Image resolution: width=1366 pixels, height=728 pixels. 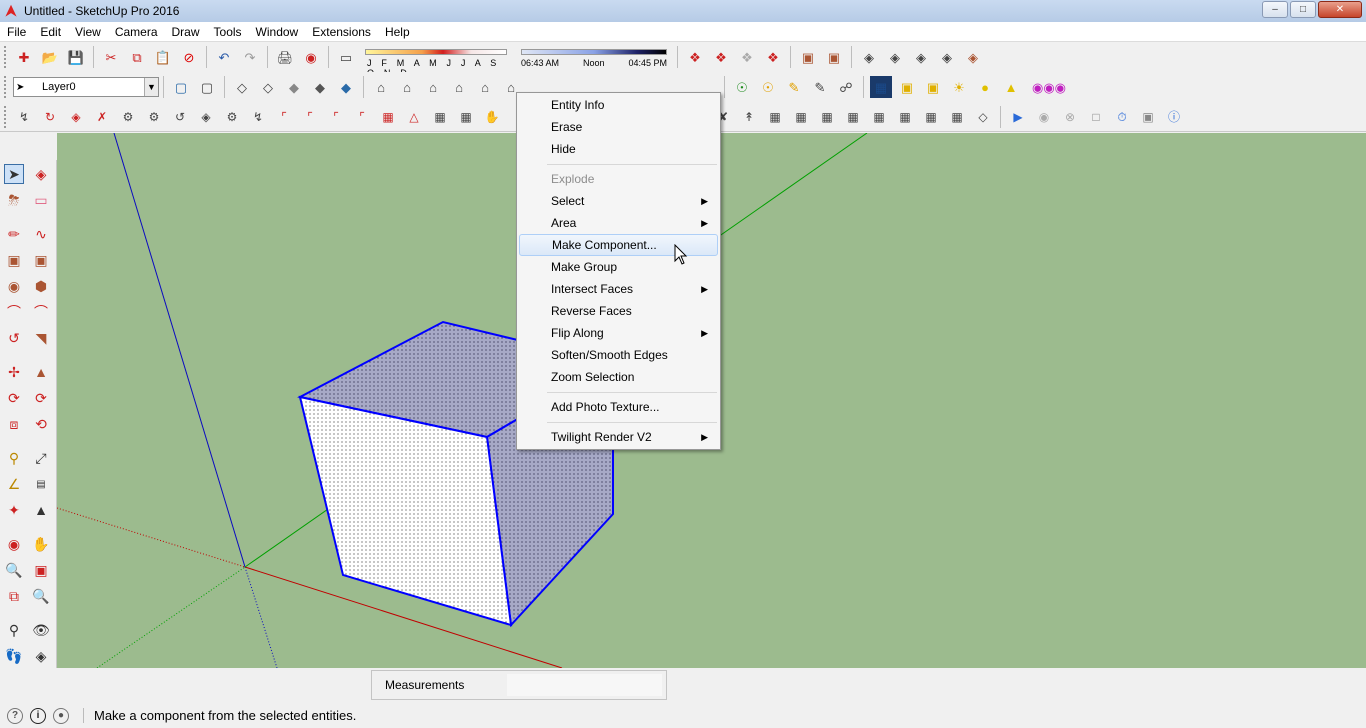 What do you see at coordinates (181, 87) in the screenshot?
I see `xray-icon: ▢` at bounding box center [181, 87].